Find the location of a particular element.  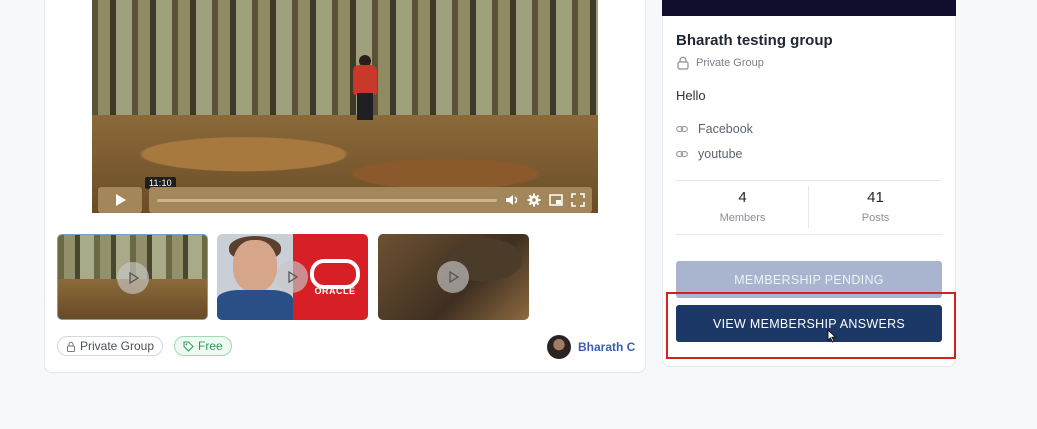

play-button is located at coordinates (120, 200).